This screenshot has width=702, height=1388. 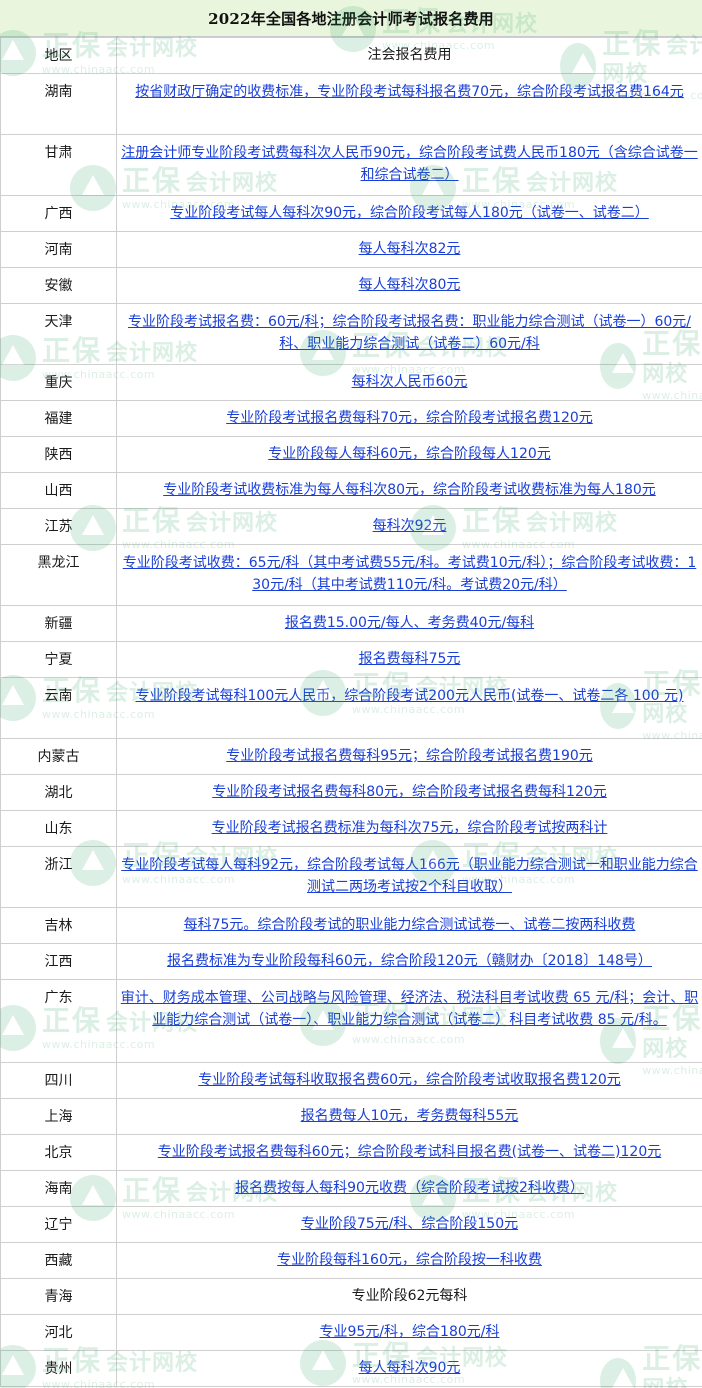 I want to click on region-cell: 北京, so click(x=58, y=1152).